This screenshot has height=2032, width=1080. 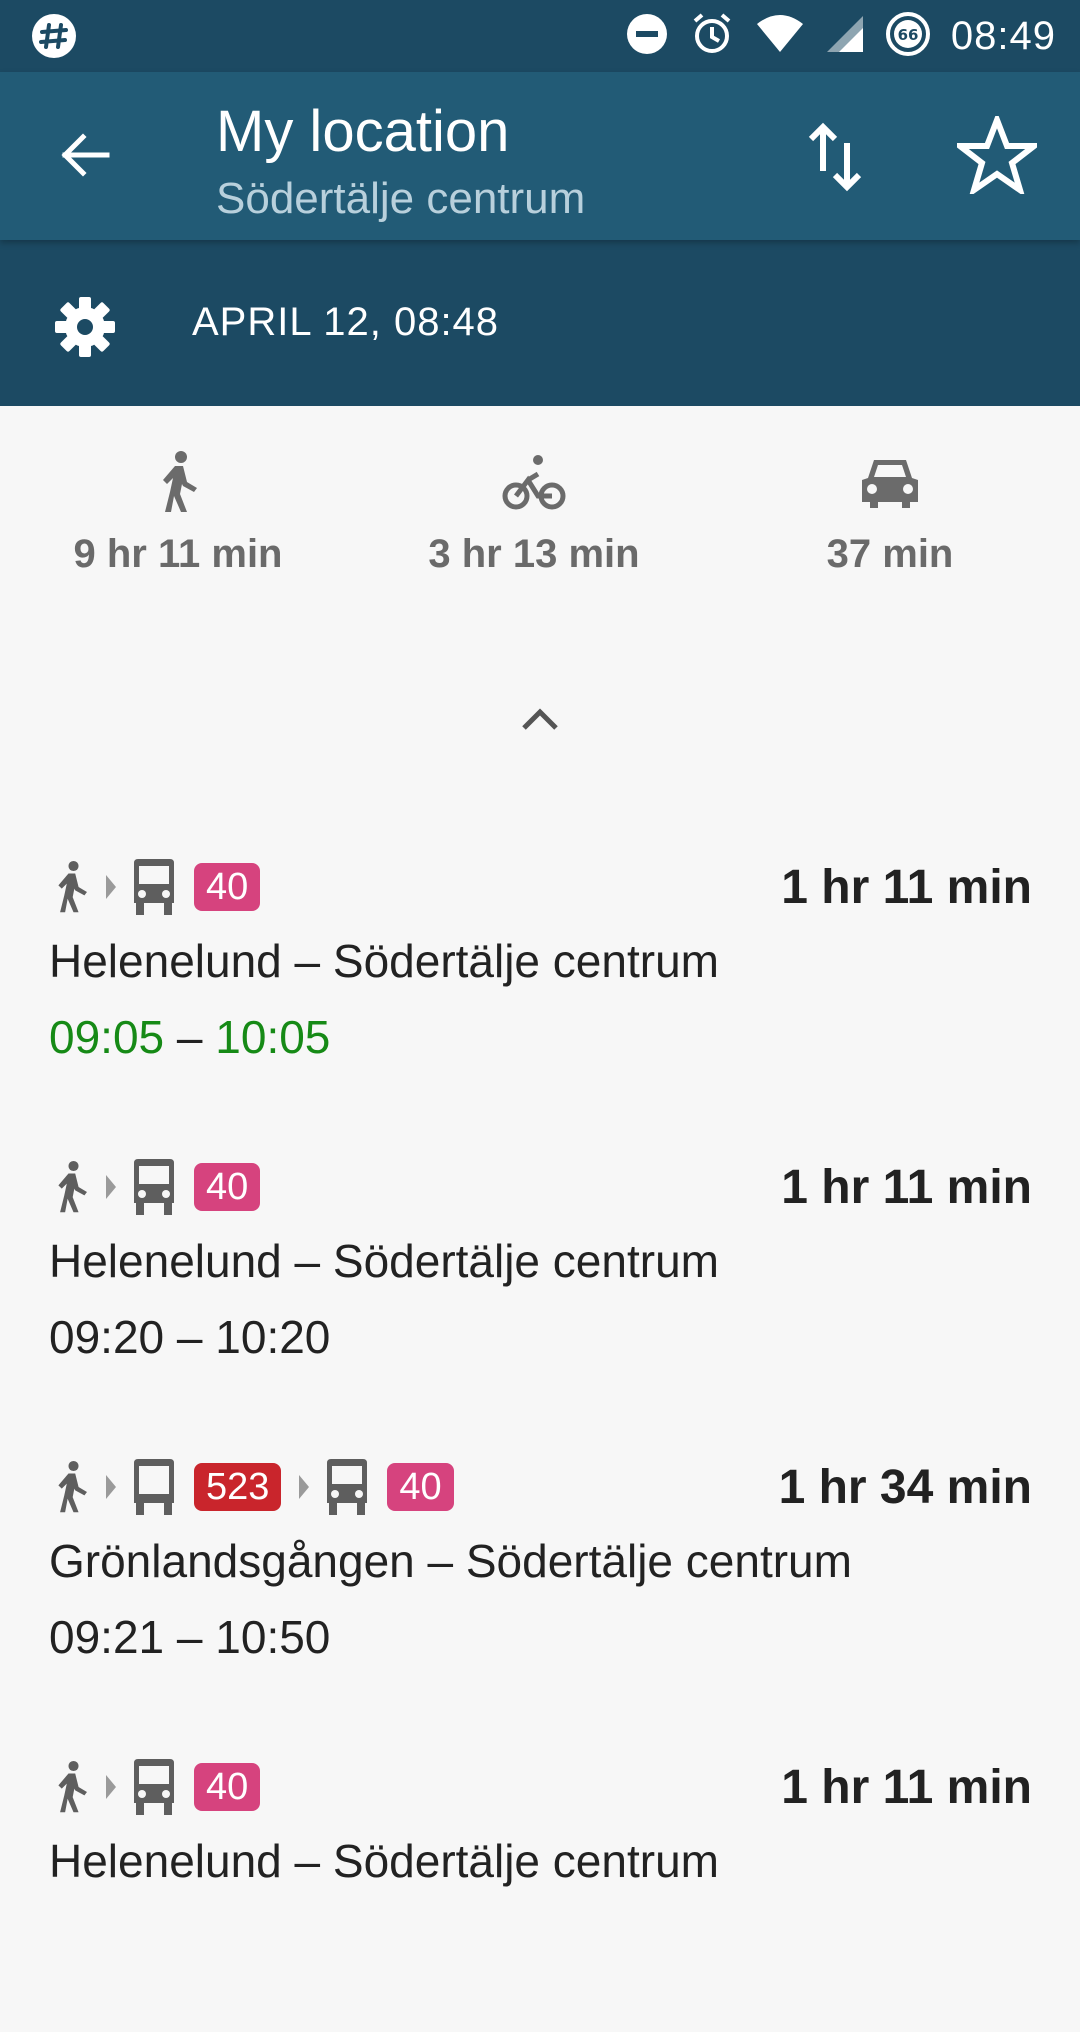 I want to click on chevron-up-icon, so click(x=540, y=719).